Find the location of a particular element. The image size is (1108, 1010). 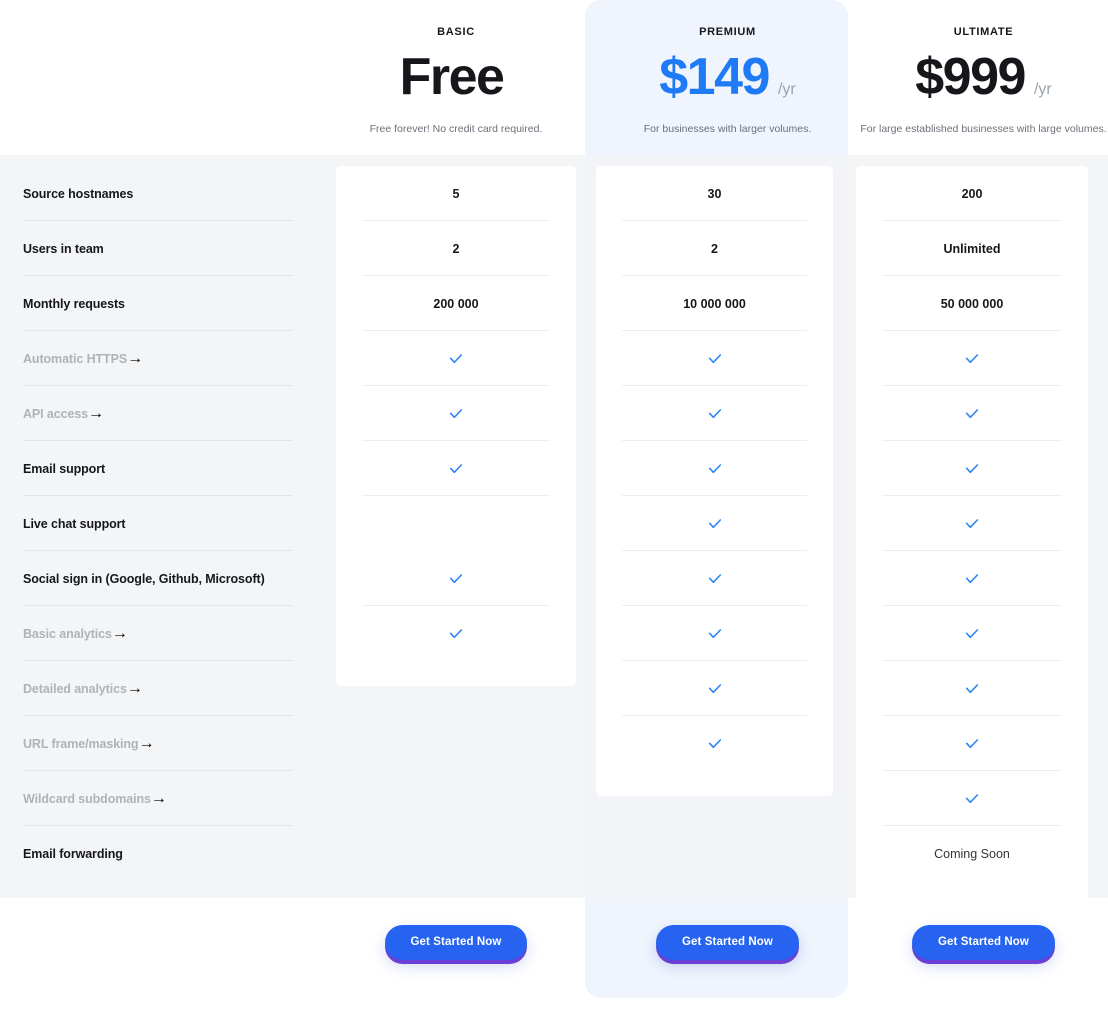

feature-value-text: 200 is located at coordinates (972, 193).